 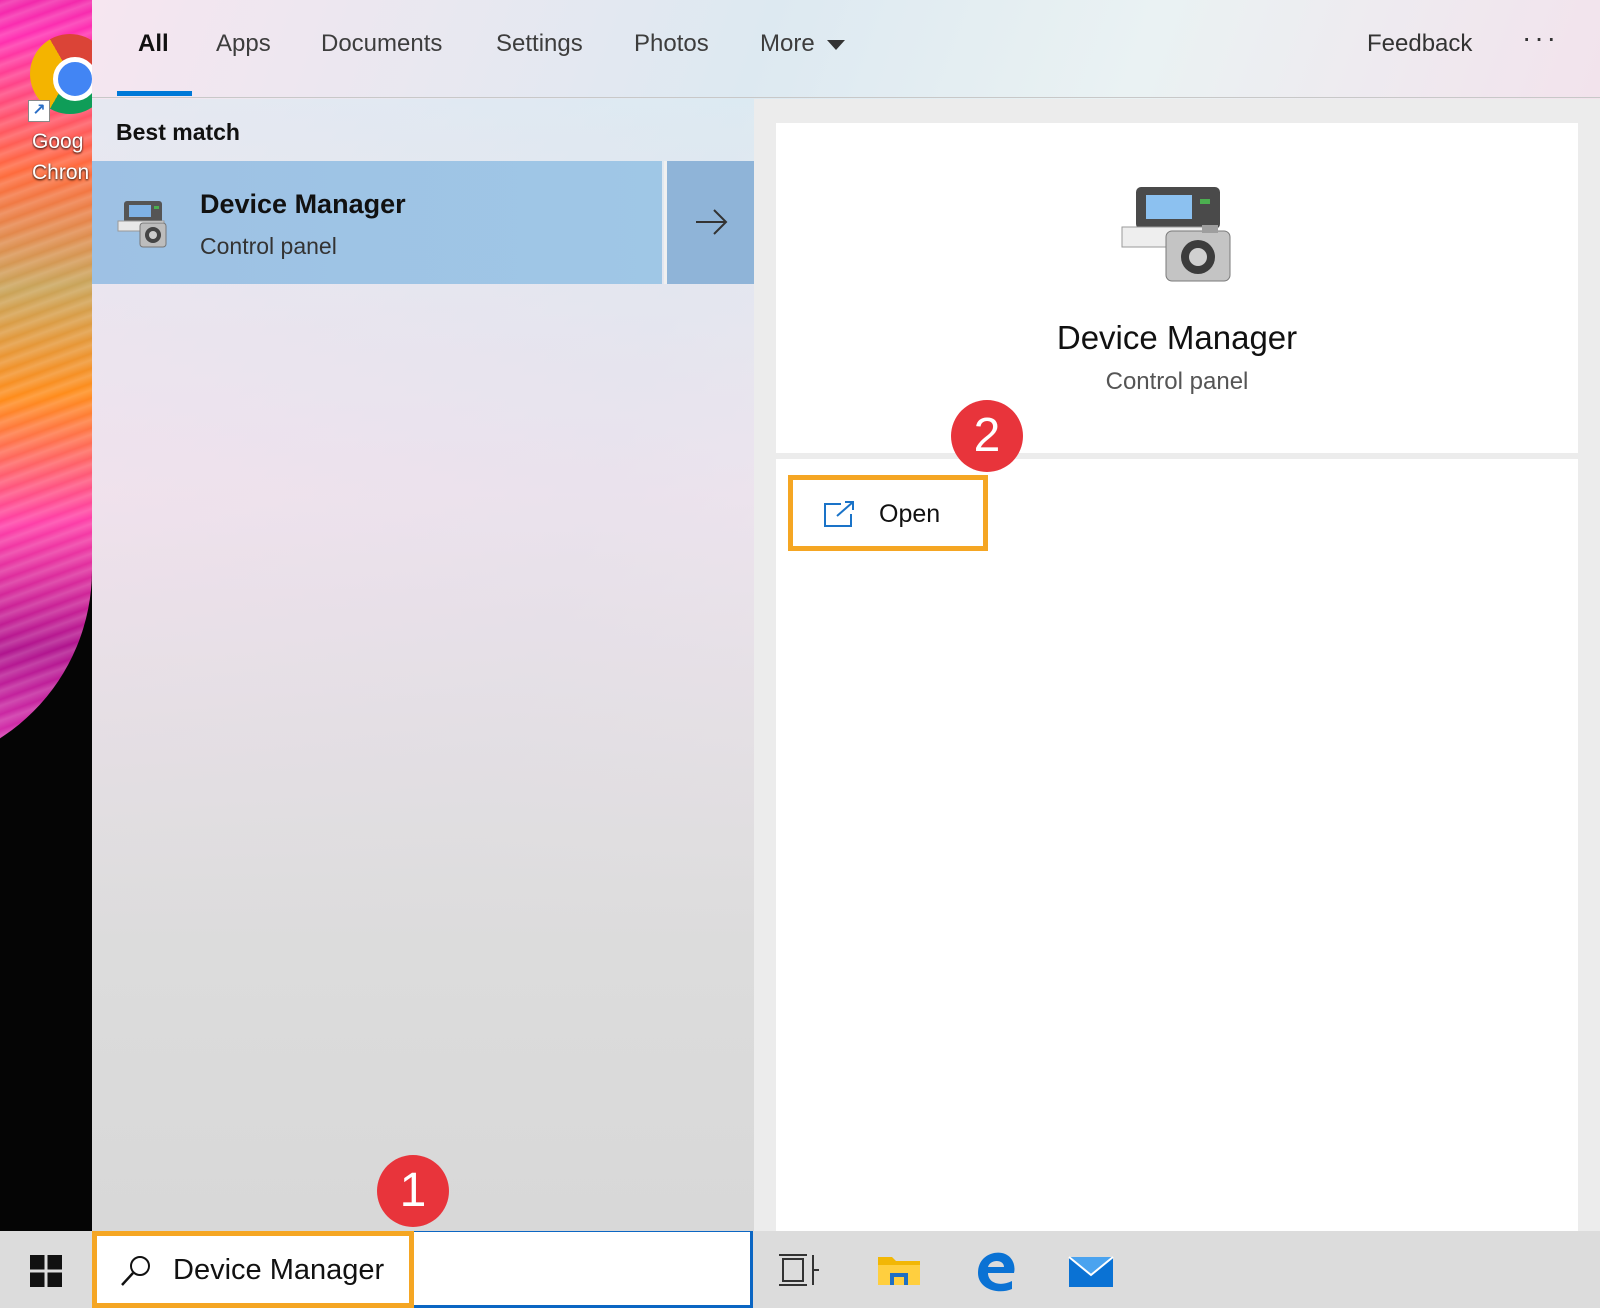 I want to click on tab-photos: Photos, so click(x=671, y=64).